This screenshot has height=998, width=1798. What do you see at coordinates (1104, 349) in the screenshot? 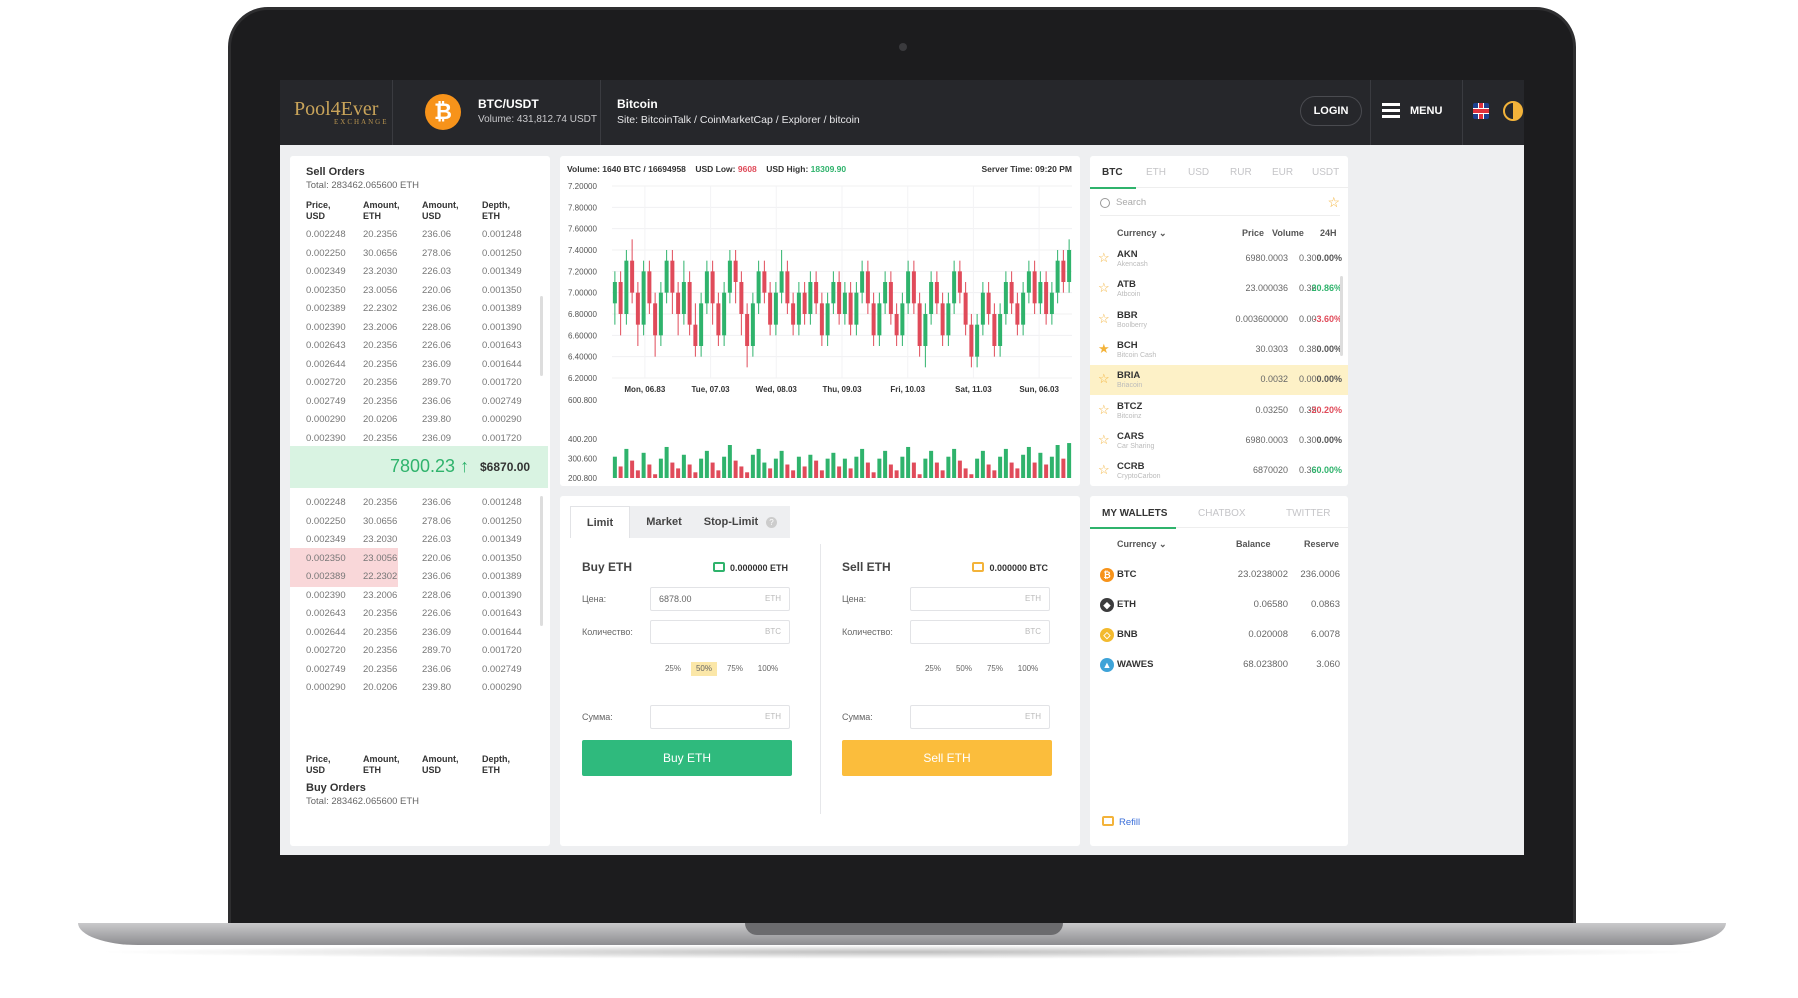
I see `favorite-star-icon: ★` at bounding box center [1104, 349].